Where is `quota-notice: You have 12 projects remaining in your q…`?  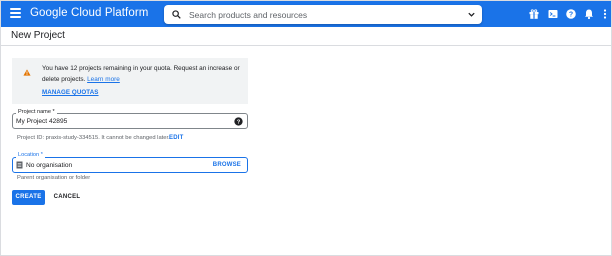 quota-notice: You have 12 projects remaining in your q… is located at coordinates (130, 81).